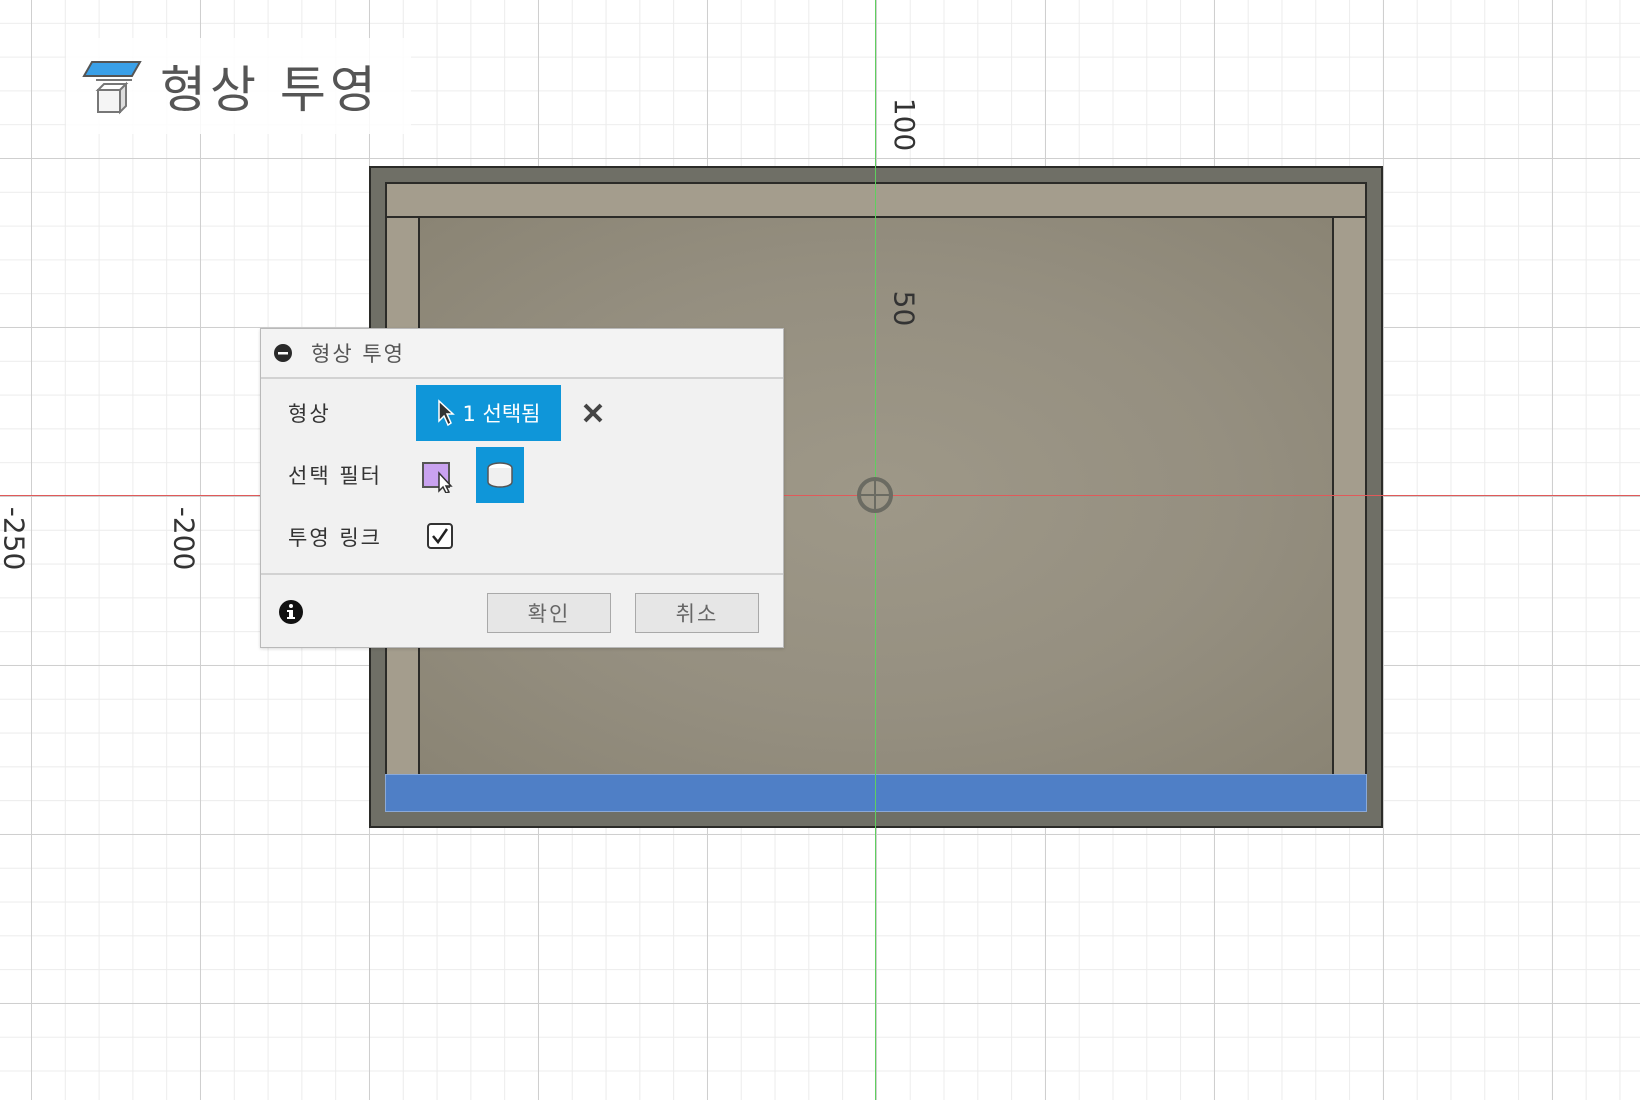 Image resolution: width=1640 pixels, height=1100 pixels. Describe the element at coordinates (112, 88) in the screenshot. I see `project-geometry-icon` at that location.